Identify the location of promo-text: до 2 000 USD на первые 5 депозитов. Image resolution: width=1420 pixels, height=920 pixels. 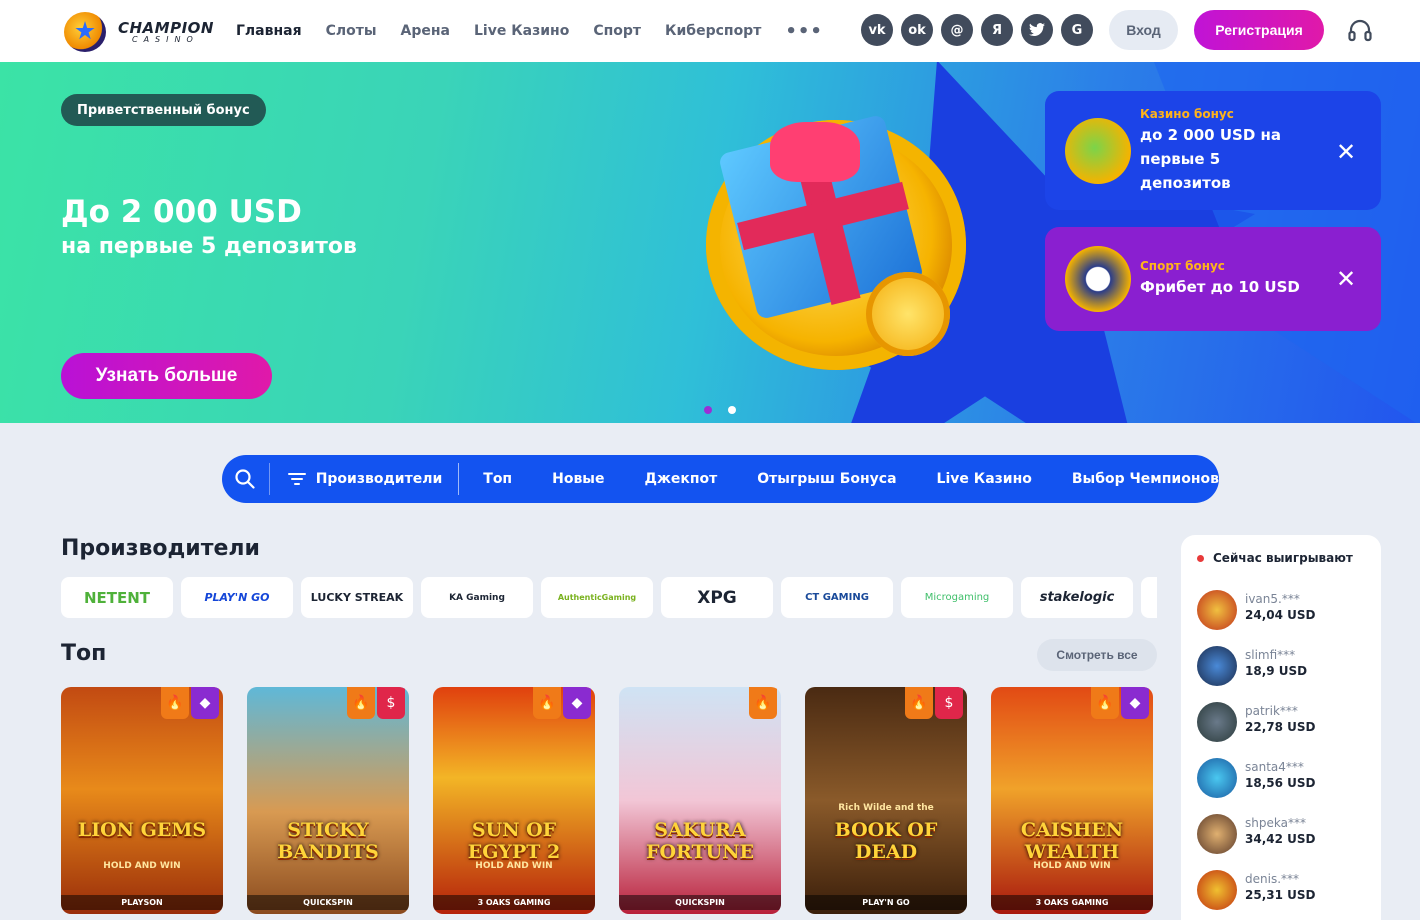
(1210, 159).